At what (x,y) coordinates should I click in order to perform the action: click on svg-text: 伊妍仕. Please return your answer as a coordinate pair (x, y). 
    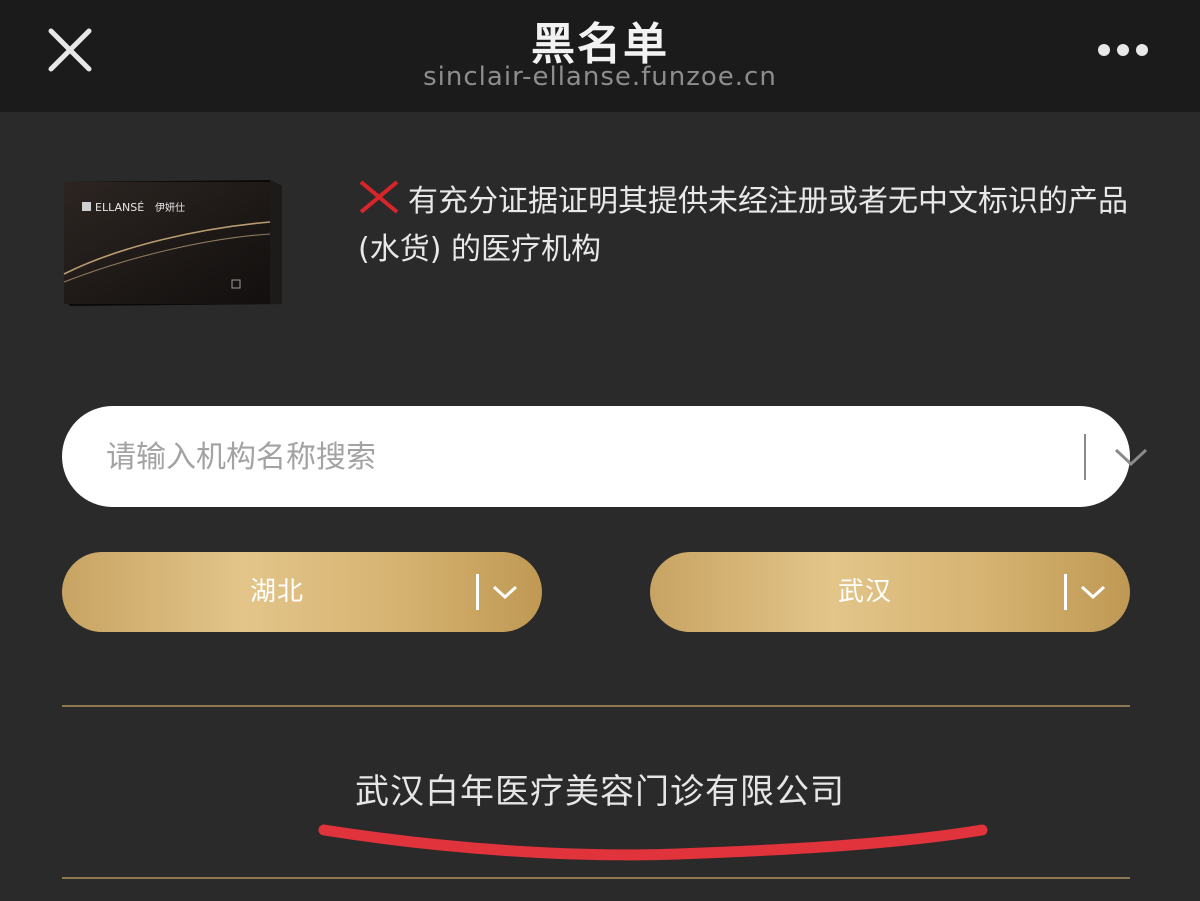
    Looking at the image, I should click on (170, 207).